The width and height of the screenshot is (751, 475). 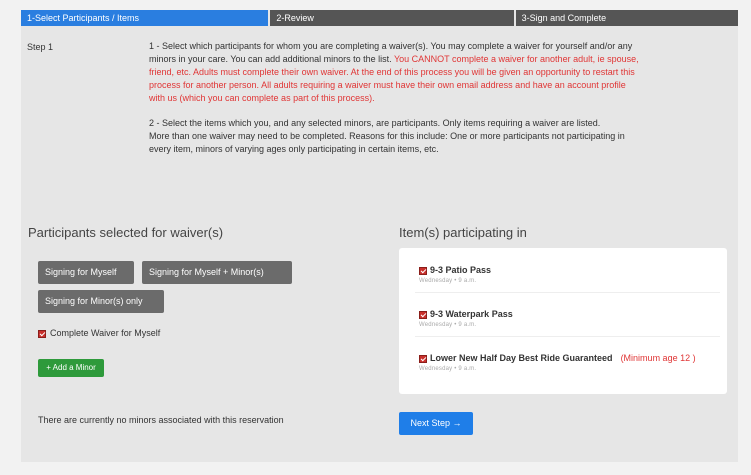 I want to click on signing-myself-minor-button: Signing for Myself + Minor(s), so click(x=217, y=272).